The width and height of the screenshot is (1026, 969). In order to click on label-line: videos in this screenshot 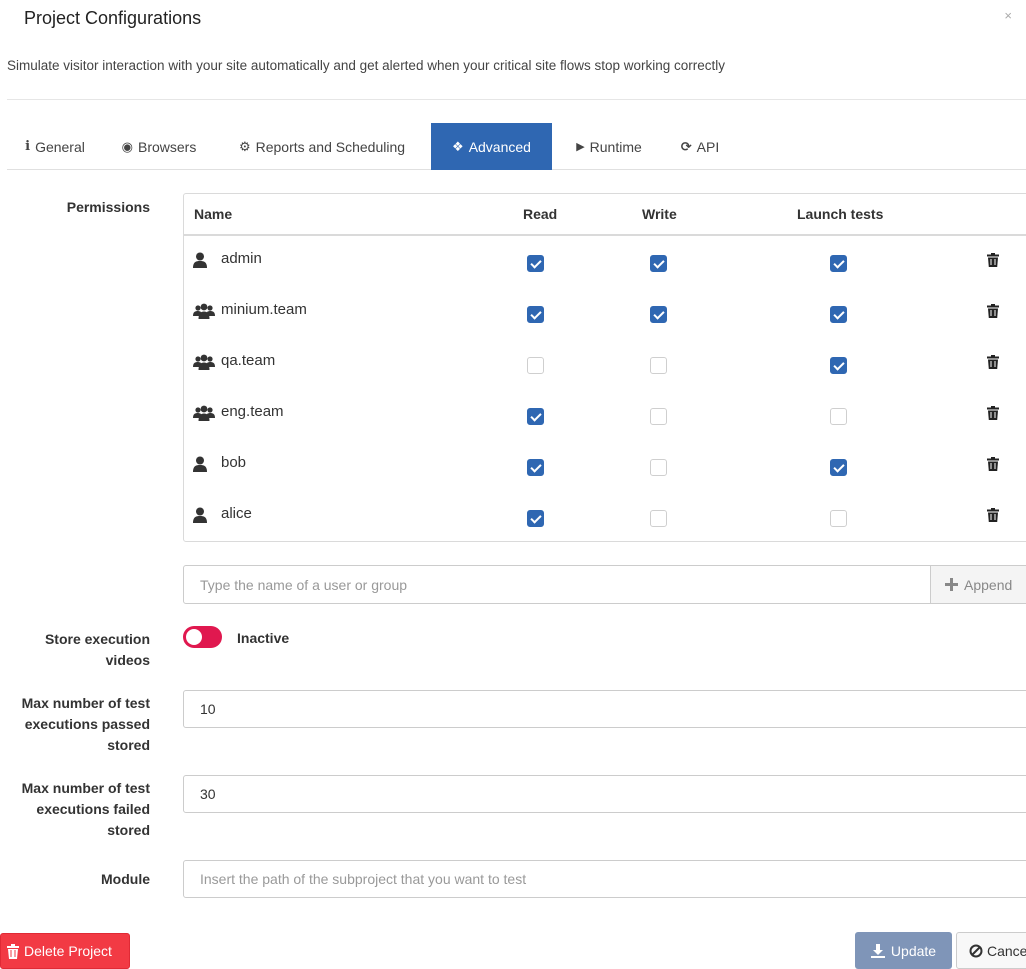, I will do `click(127, 660)`.